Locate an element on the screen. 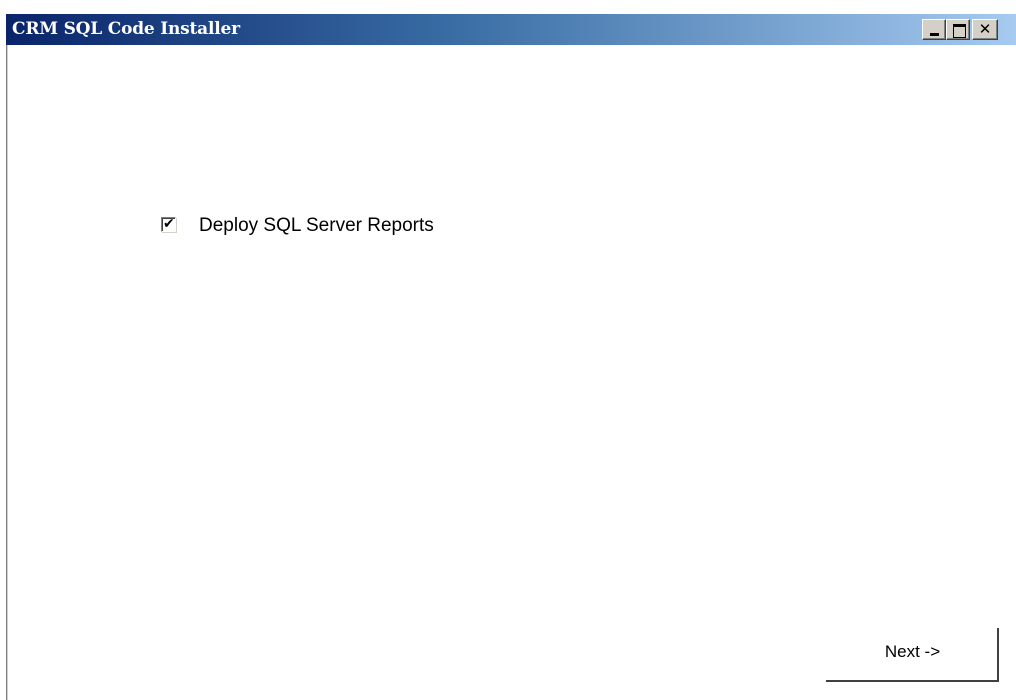 This screenshot has width=1016, height=700. maximize-icon is located at coordinates (959, 31).